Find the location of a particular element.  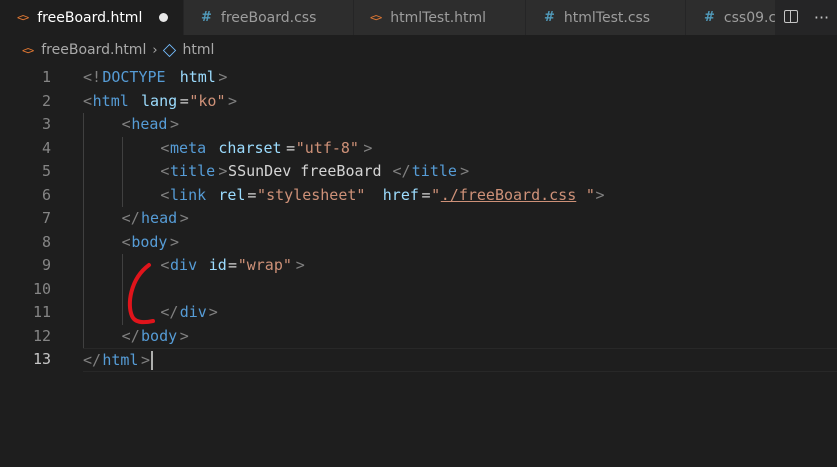

tab-label: freeBoard.html is located at coordinates (90, 17).